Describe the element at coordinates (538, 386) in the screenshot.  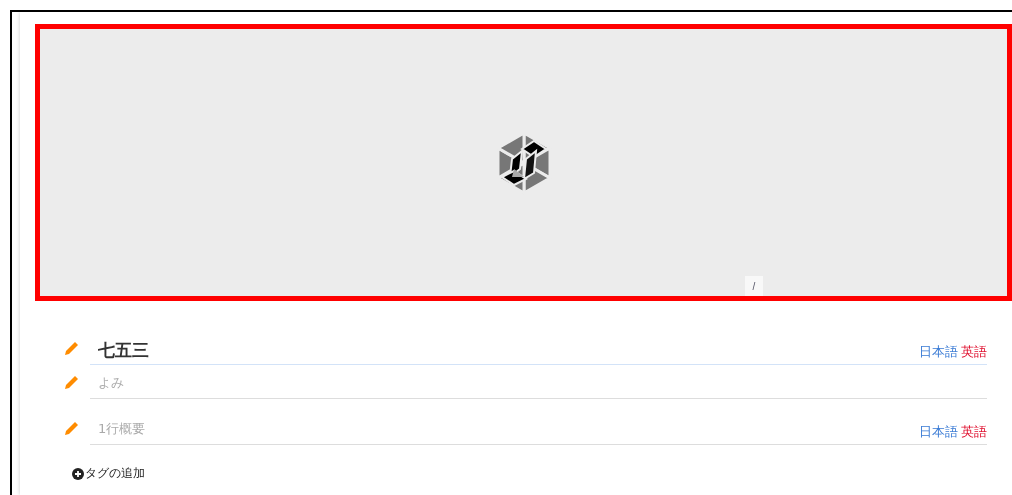
I see `text-field: よみ` at that location.